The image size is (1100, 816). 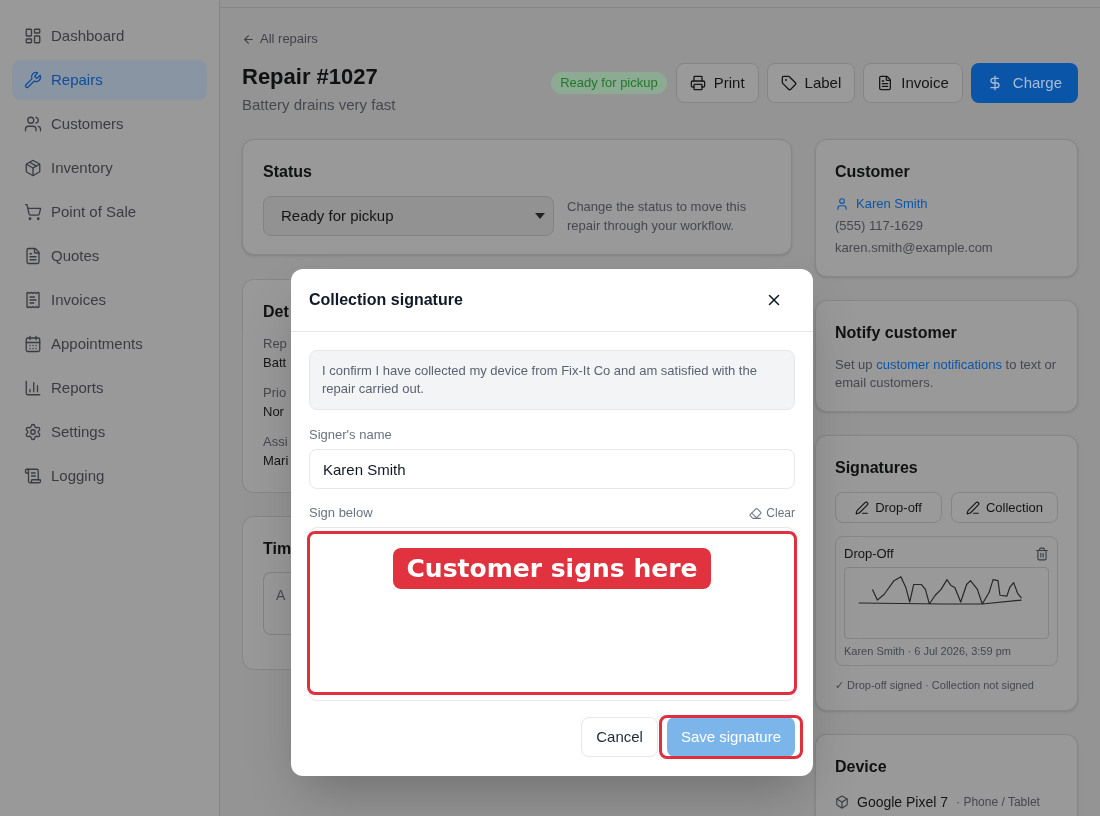 I want to click on signature-caption: Karen Smith · 6 Jul 2026, 3:59 pm, so click(x=928, y=651).